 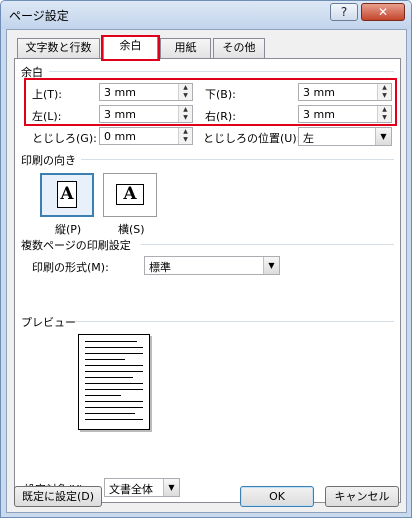 I want to click on right-margin-value: 3 mm, so click(x=319, y=114).